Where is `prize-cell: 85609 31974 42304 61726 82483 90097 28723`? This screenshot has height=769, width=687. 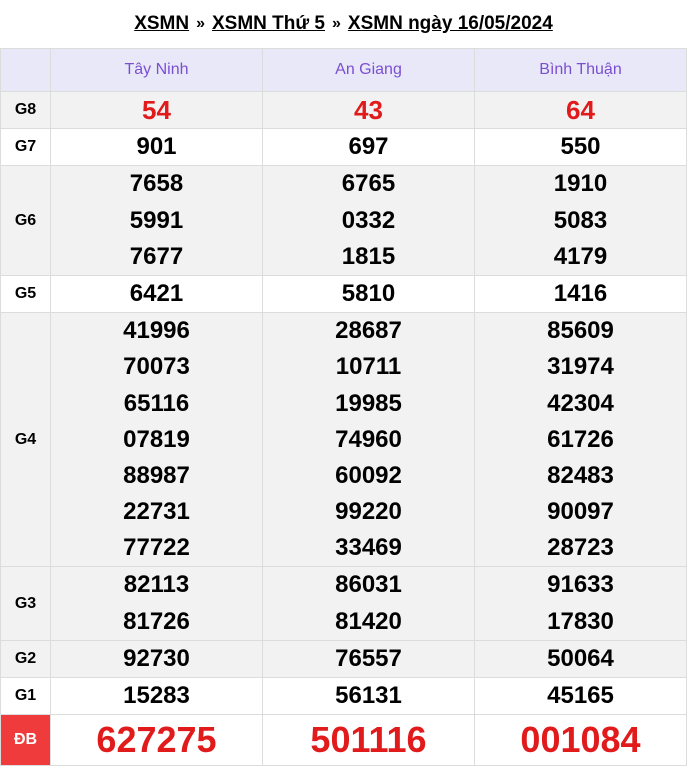 prize-cell: 85609 31974 42304 61726 82483 90097 28723 is located at coordinates (580, 440).